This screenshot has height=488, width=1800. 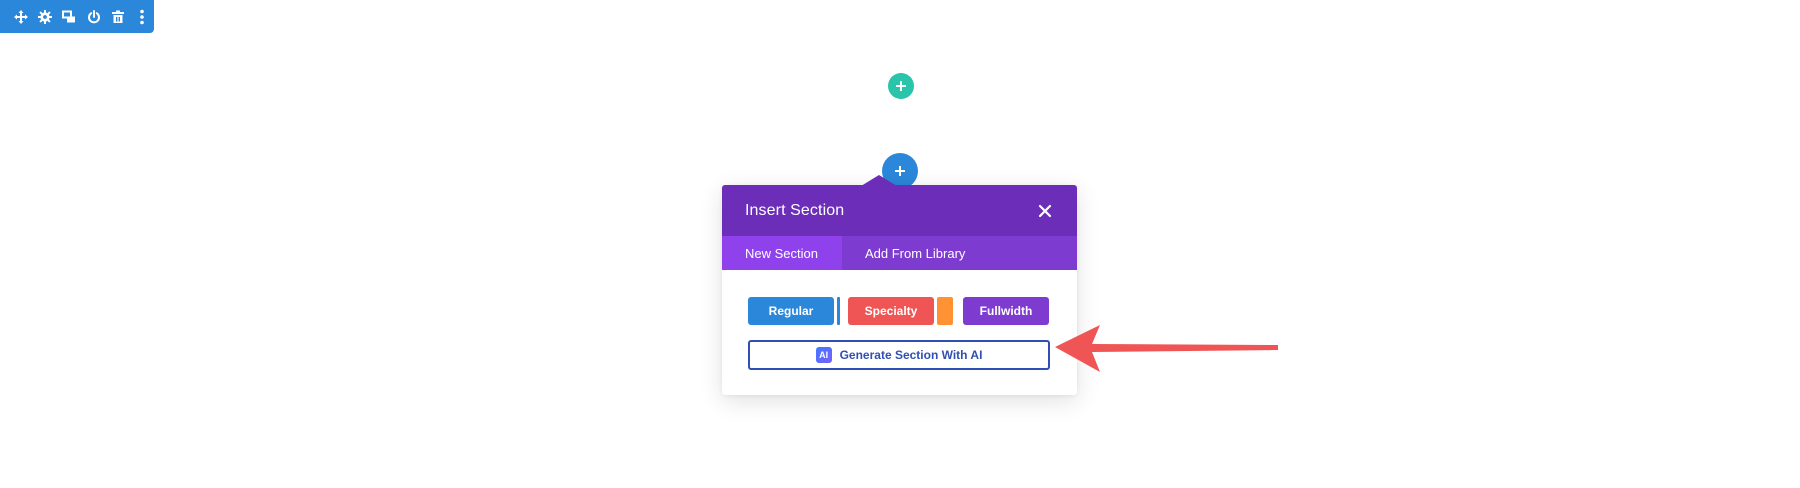 I want to click on gear-icon, so click(x=45, y=16).